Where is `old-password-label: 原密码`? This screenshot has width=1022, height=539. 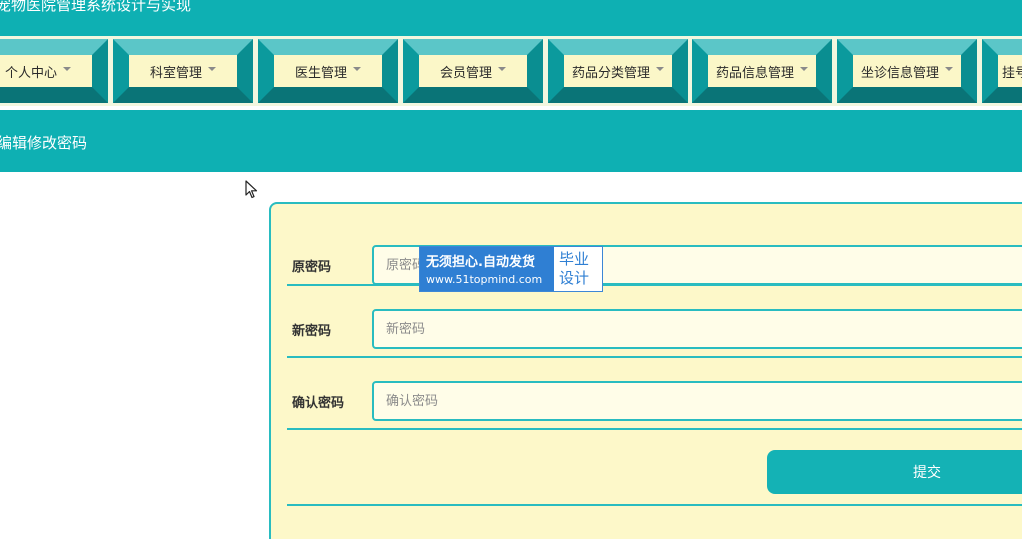 old-password-label: 原密码 is located at coordinates (312, 267).